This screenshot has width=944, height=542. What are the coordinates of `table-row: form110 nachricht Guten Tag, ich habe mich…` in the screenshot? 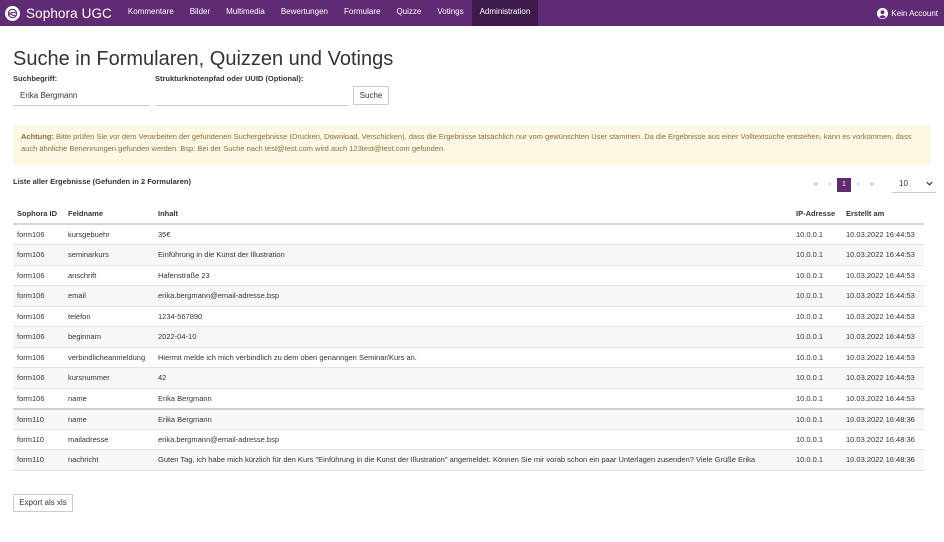 It's located at (468, 460).